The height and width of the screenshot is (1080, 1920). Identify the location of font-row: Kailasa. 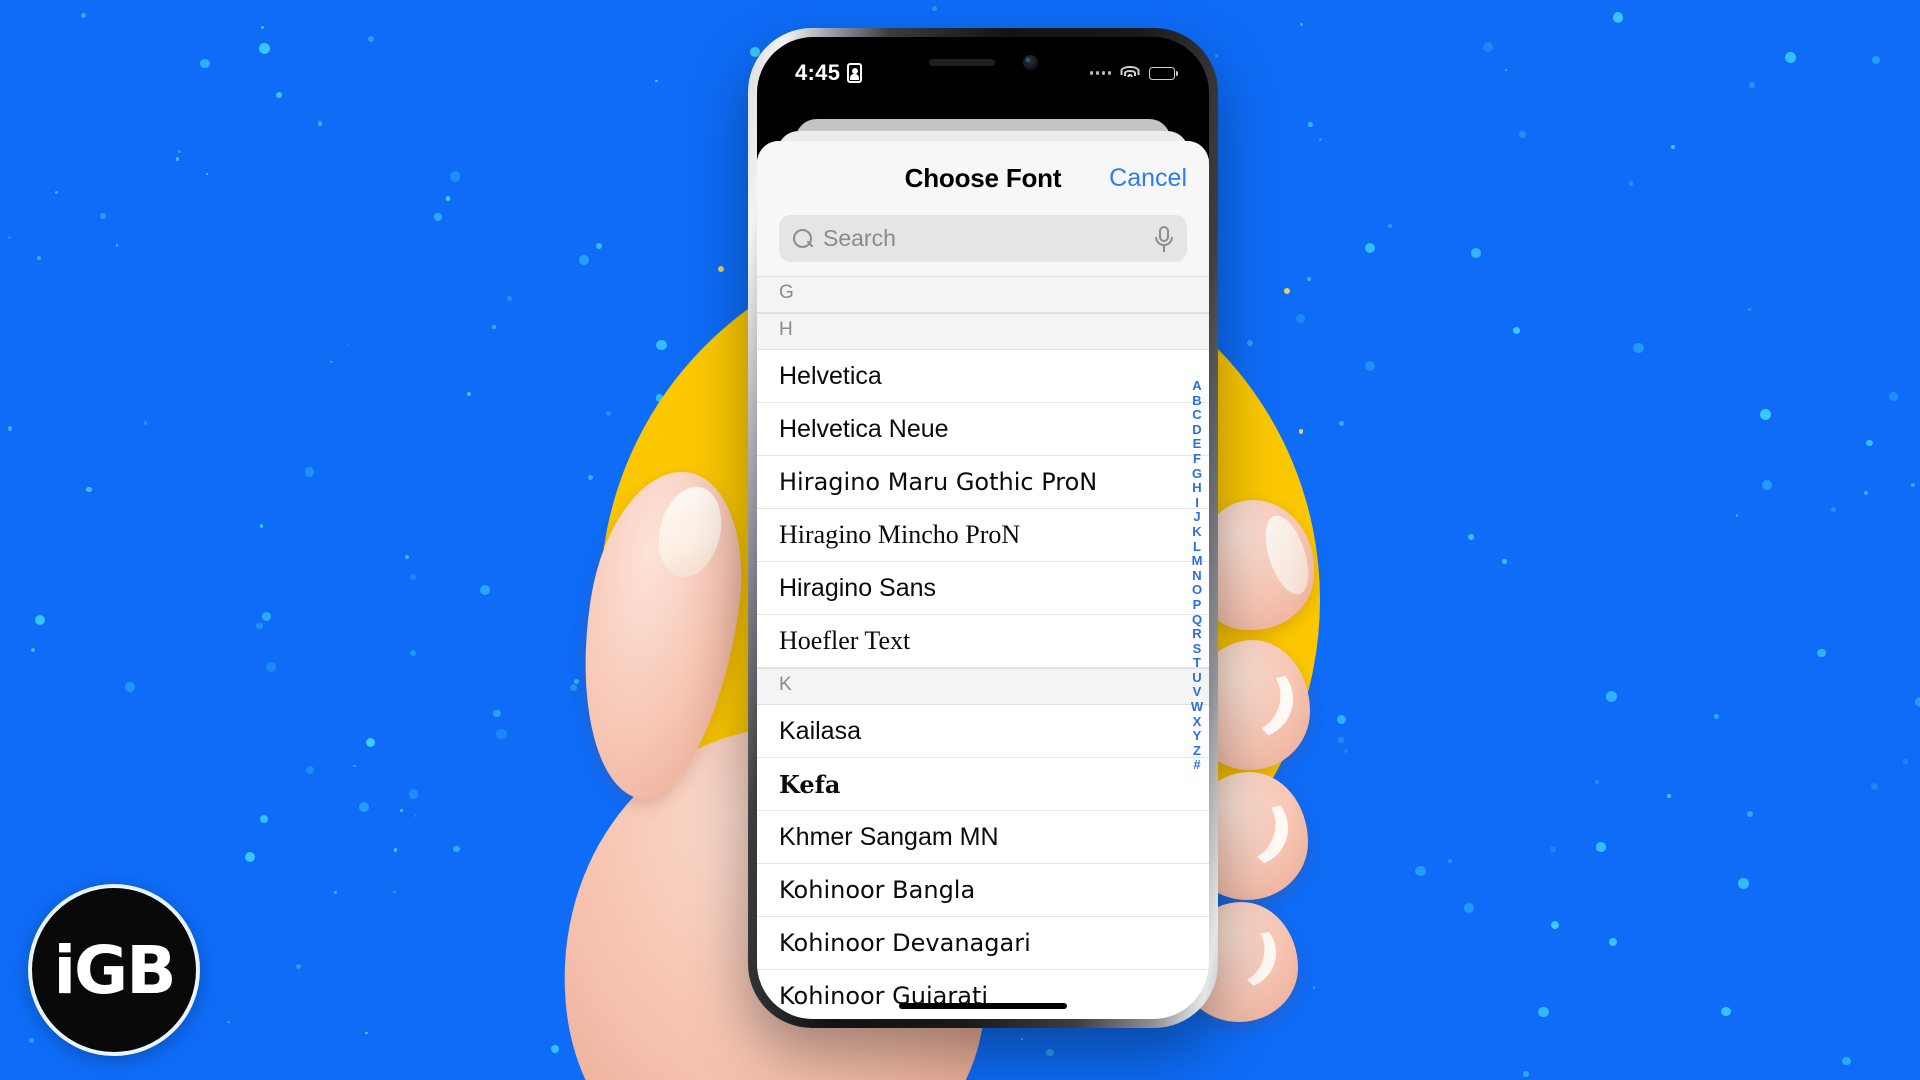
(983, 731).